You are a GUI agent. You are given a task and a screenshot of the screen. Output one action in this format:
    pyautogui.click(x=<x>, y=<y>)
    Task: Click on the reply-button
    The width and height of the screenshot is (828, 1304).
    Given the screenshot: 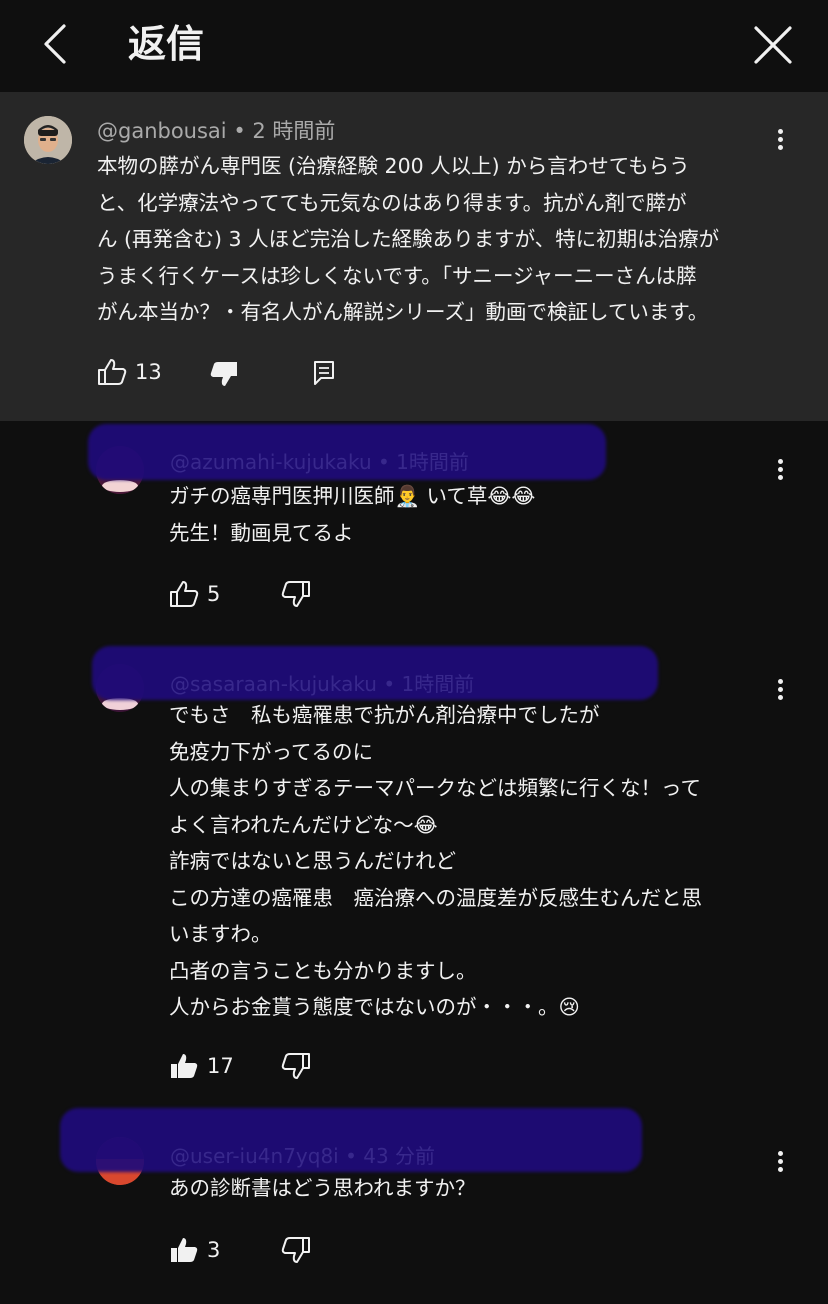 What is the action you would take?
    pyautogui.click(x=324, y=373)
    